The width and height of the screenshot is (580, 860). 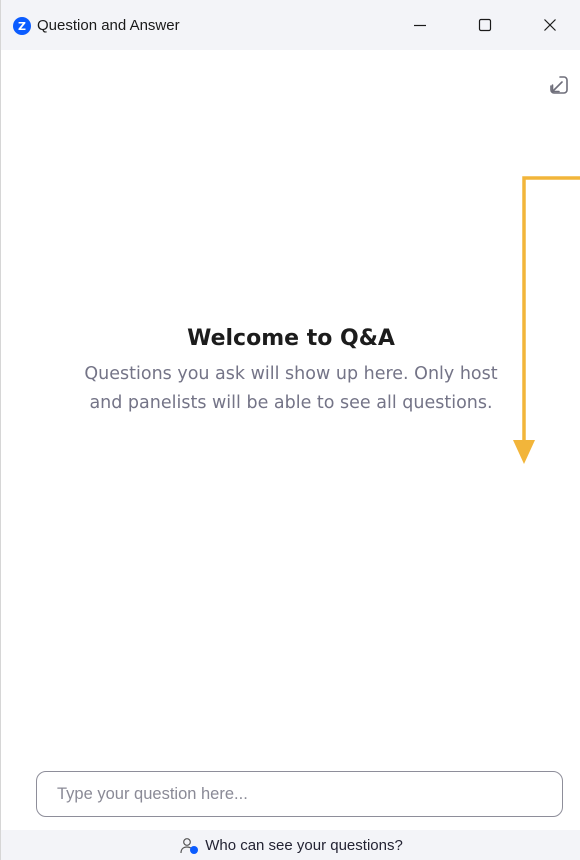 What do you see at coordinates (290, 25) in the screenshot?
I see `title-bar: Z Question and Answer` at bounding box center [290, 25].